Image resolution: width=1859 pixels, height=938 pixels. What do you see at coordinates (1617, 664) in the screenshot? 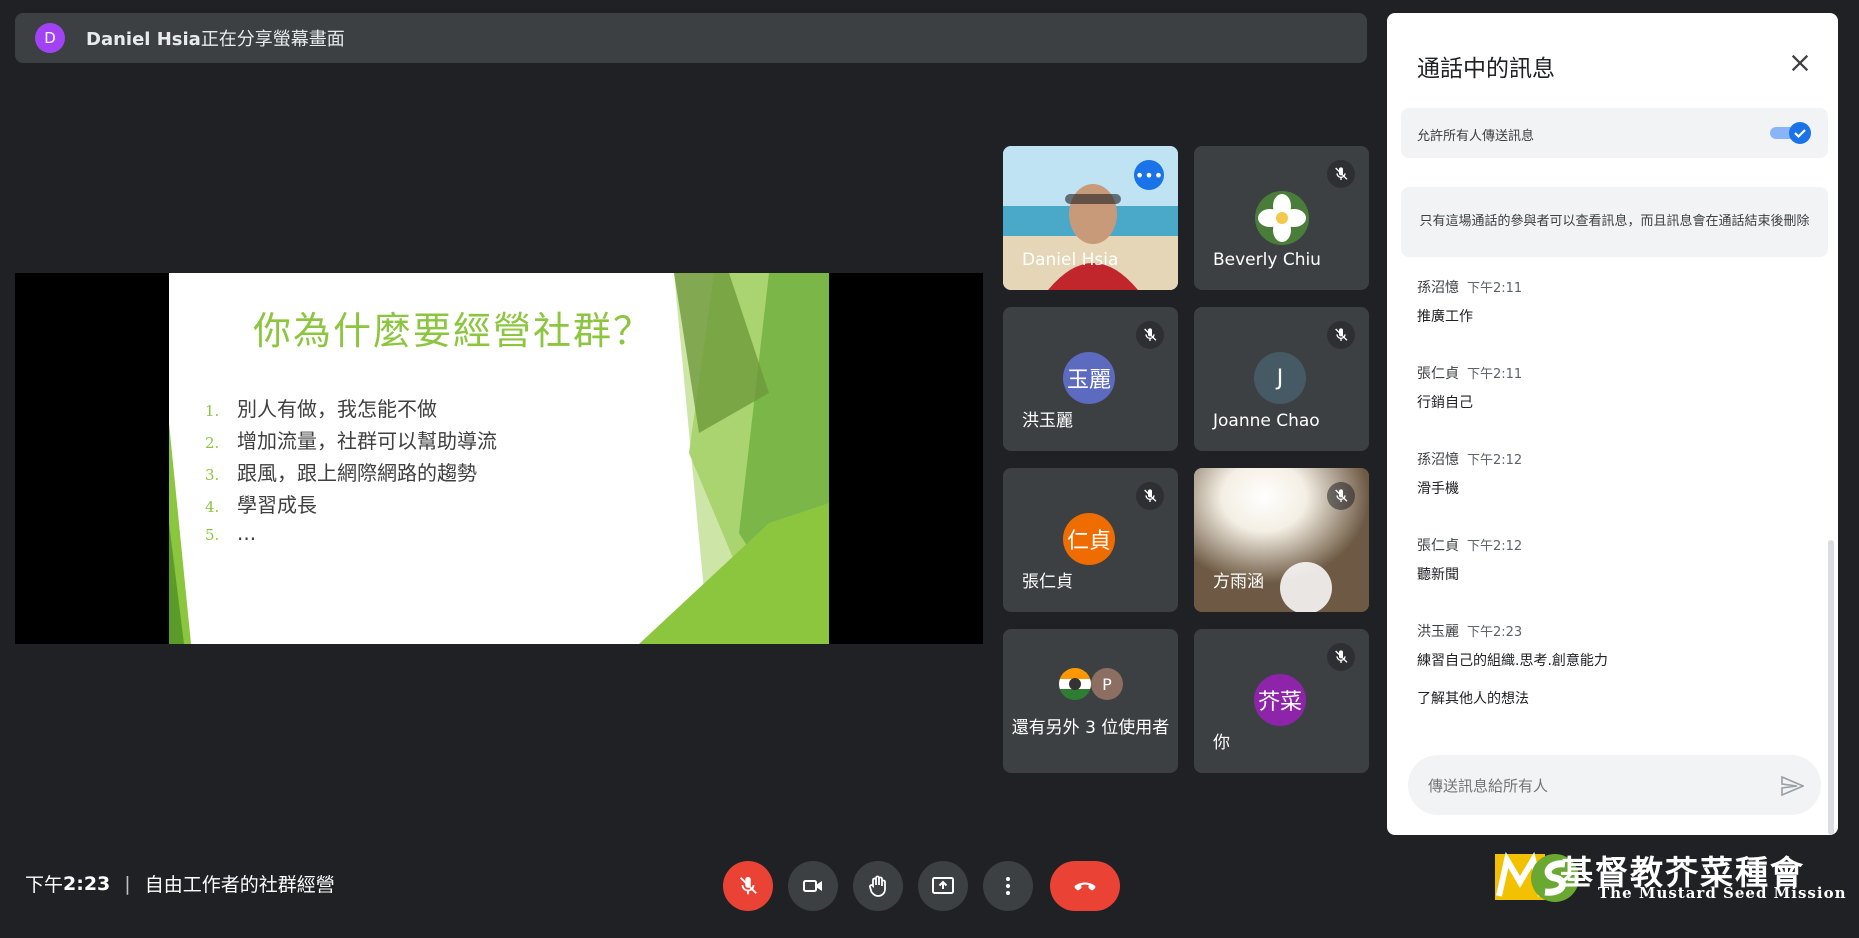
I see `chat-message: 洪玉麗 下午2:23 練習自己的組織.思考.創意能力 了解其他人的想法` at bounding box center [1617, 664].